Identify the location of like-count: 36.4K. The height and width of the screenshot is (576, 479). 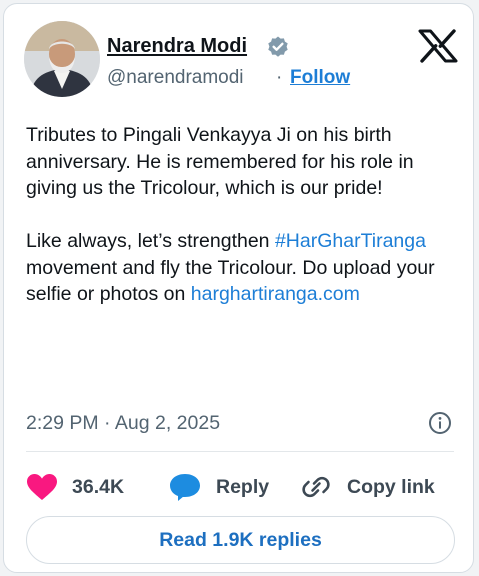
(98, 486).